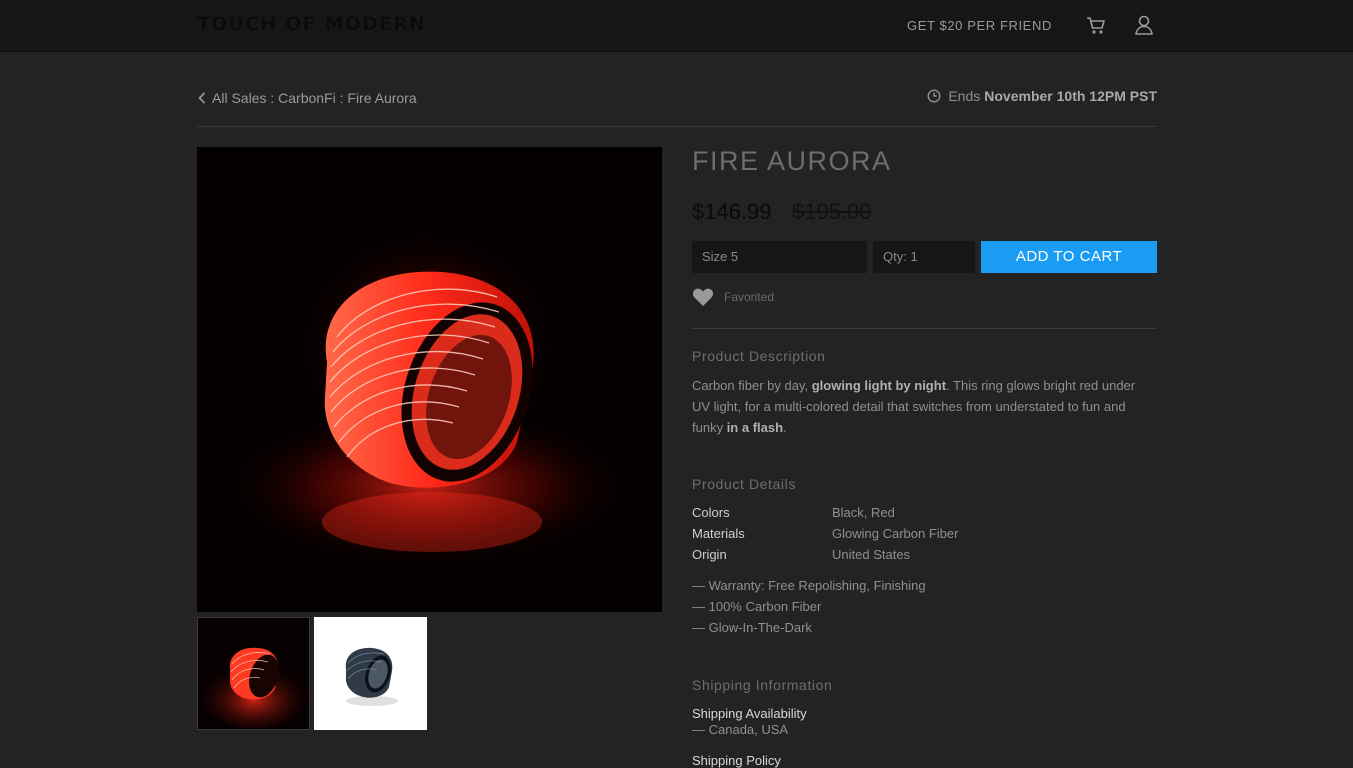  I want to click on spec-value-origin: United States, so click(871, 554).